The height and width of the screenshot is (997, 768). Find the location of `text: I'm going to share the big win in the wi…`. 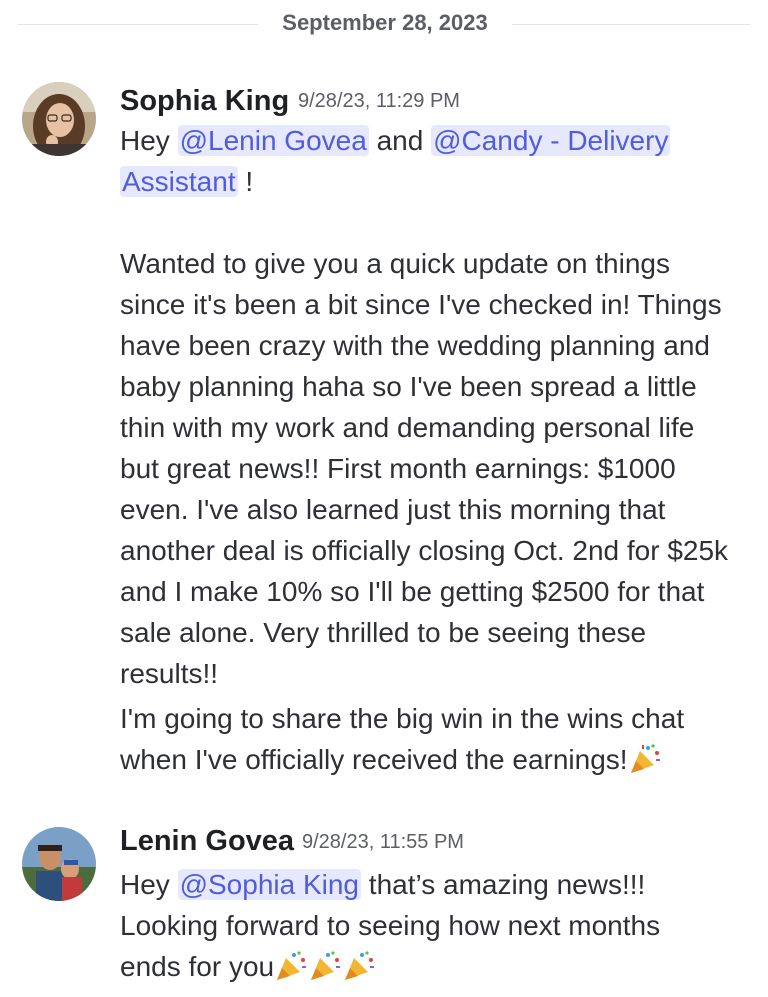

text: I'm going to share the big win in the wi… is located at coordinates (402, 739).